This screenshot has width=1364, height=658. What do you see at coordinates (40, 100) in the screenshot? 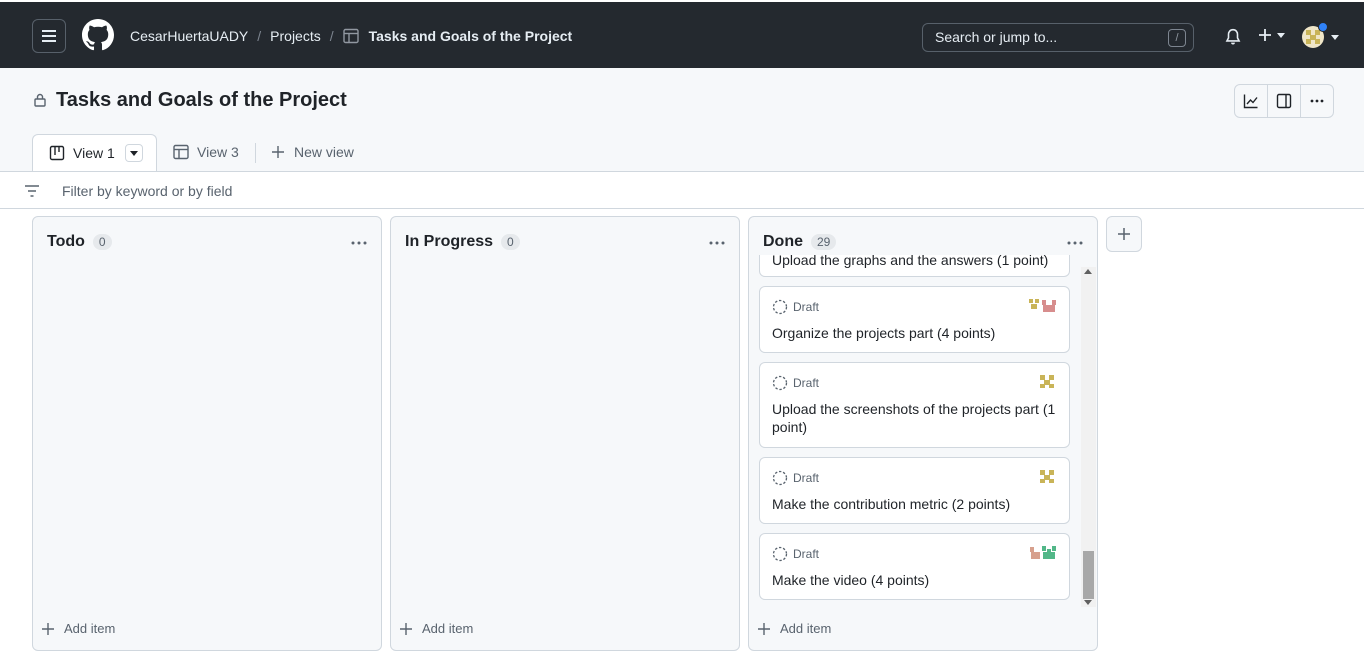
I see `lock-icon` at bounding box center [40, 100].